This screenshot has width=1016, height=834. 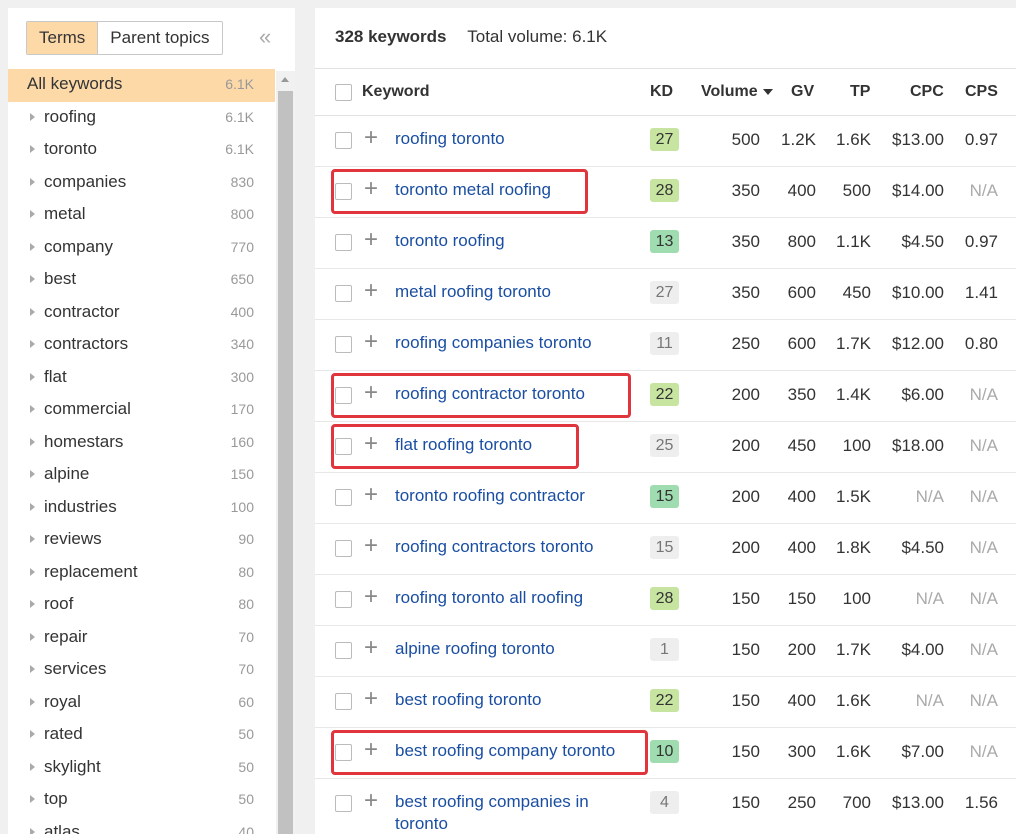 I want to click on keyword-link: toronto roofing contractor, so click(x=490, y=496).